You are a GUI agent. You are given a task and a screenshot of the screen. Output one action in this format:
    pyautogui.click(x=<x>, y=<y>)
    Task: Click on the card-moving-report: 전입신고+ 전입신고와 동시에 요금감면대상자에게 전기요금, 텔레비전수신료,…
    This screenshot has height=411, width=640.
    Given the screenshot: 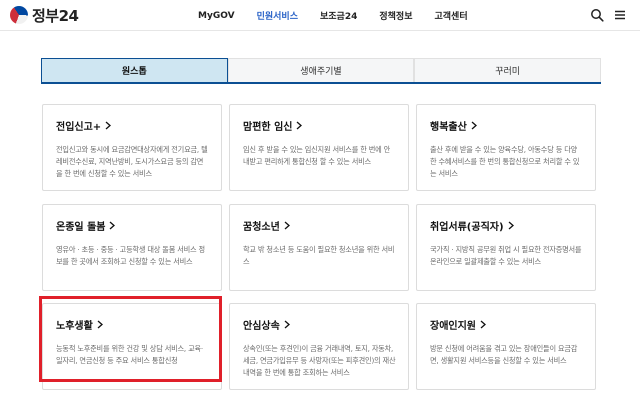 What is the action you would take?
    pyautogui.click(x=132, y=147)
    